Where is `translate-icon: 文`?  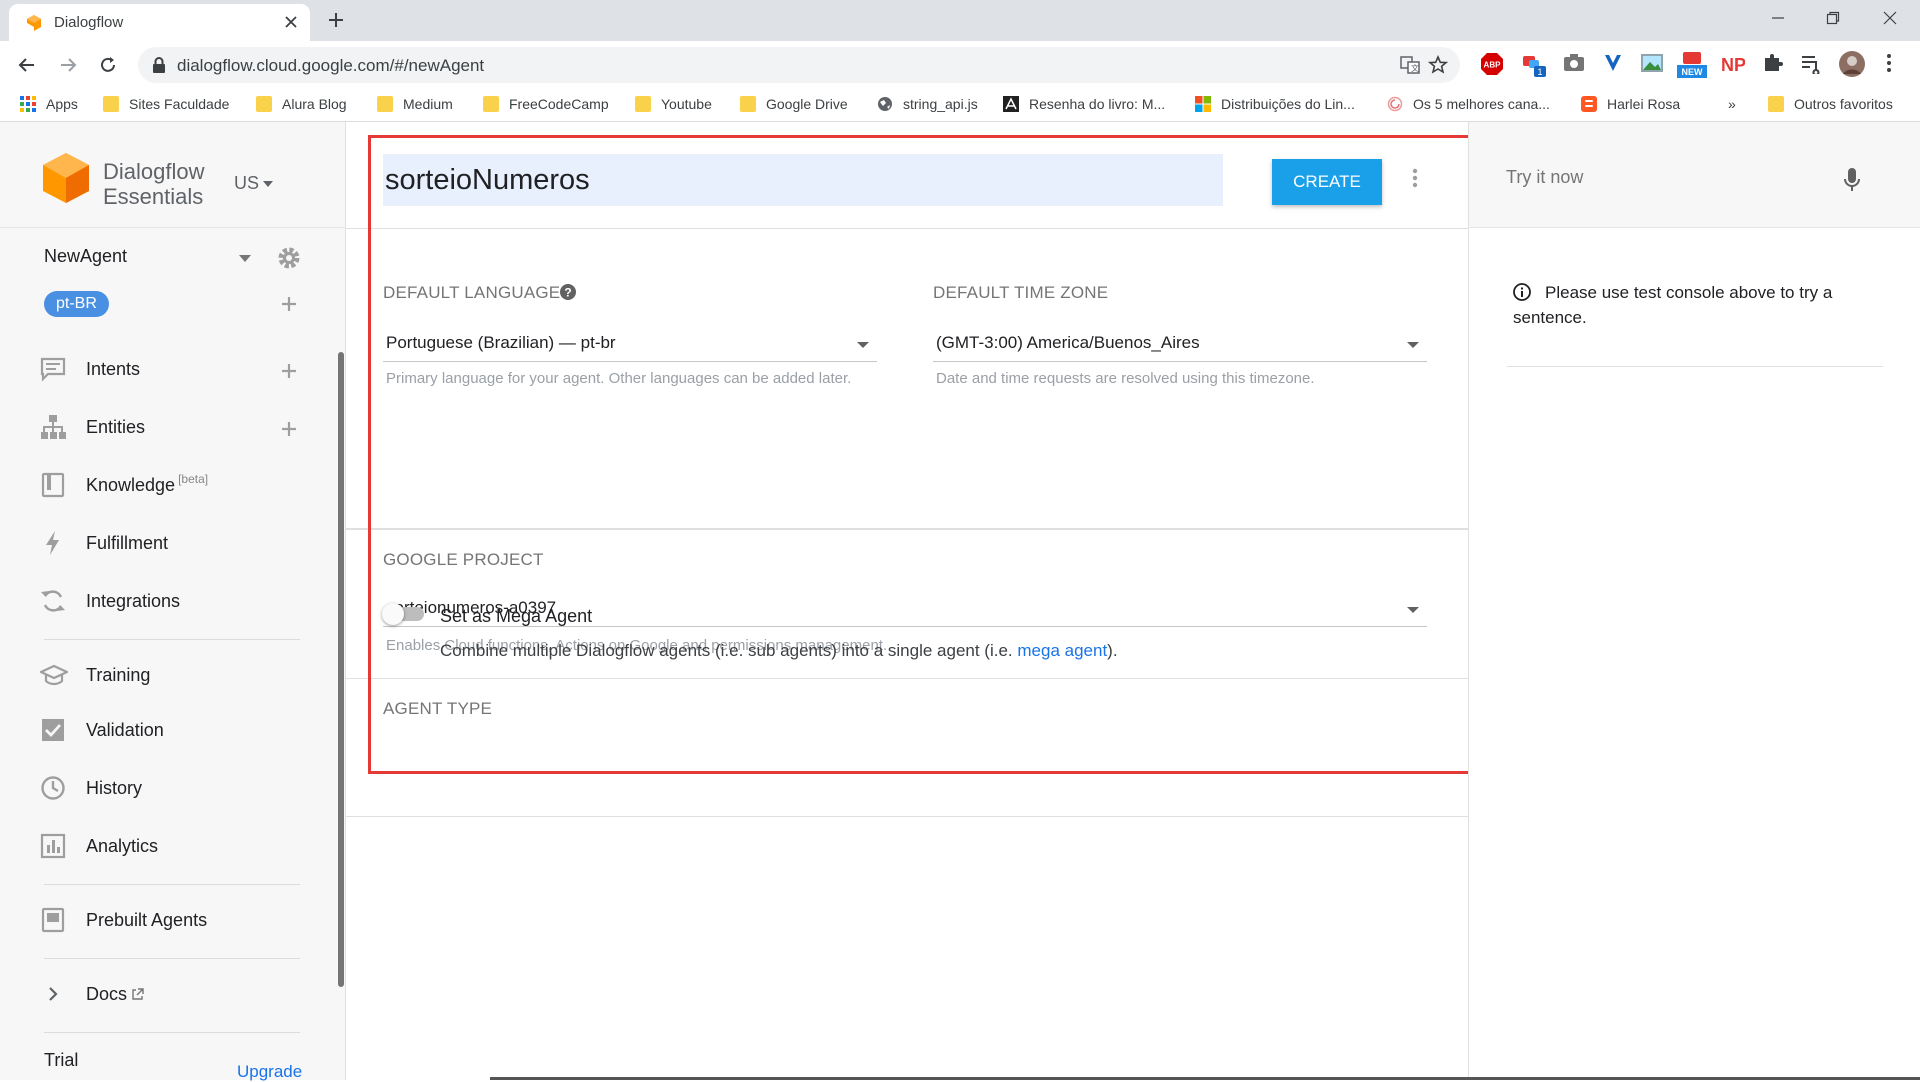 translate-icon: 文 is located at coordinates (1410, 65).